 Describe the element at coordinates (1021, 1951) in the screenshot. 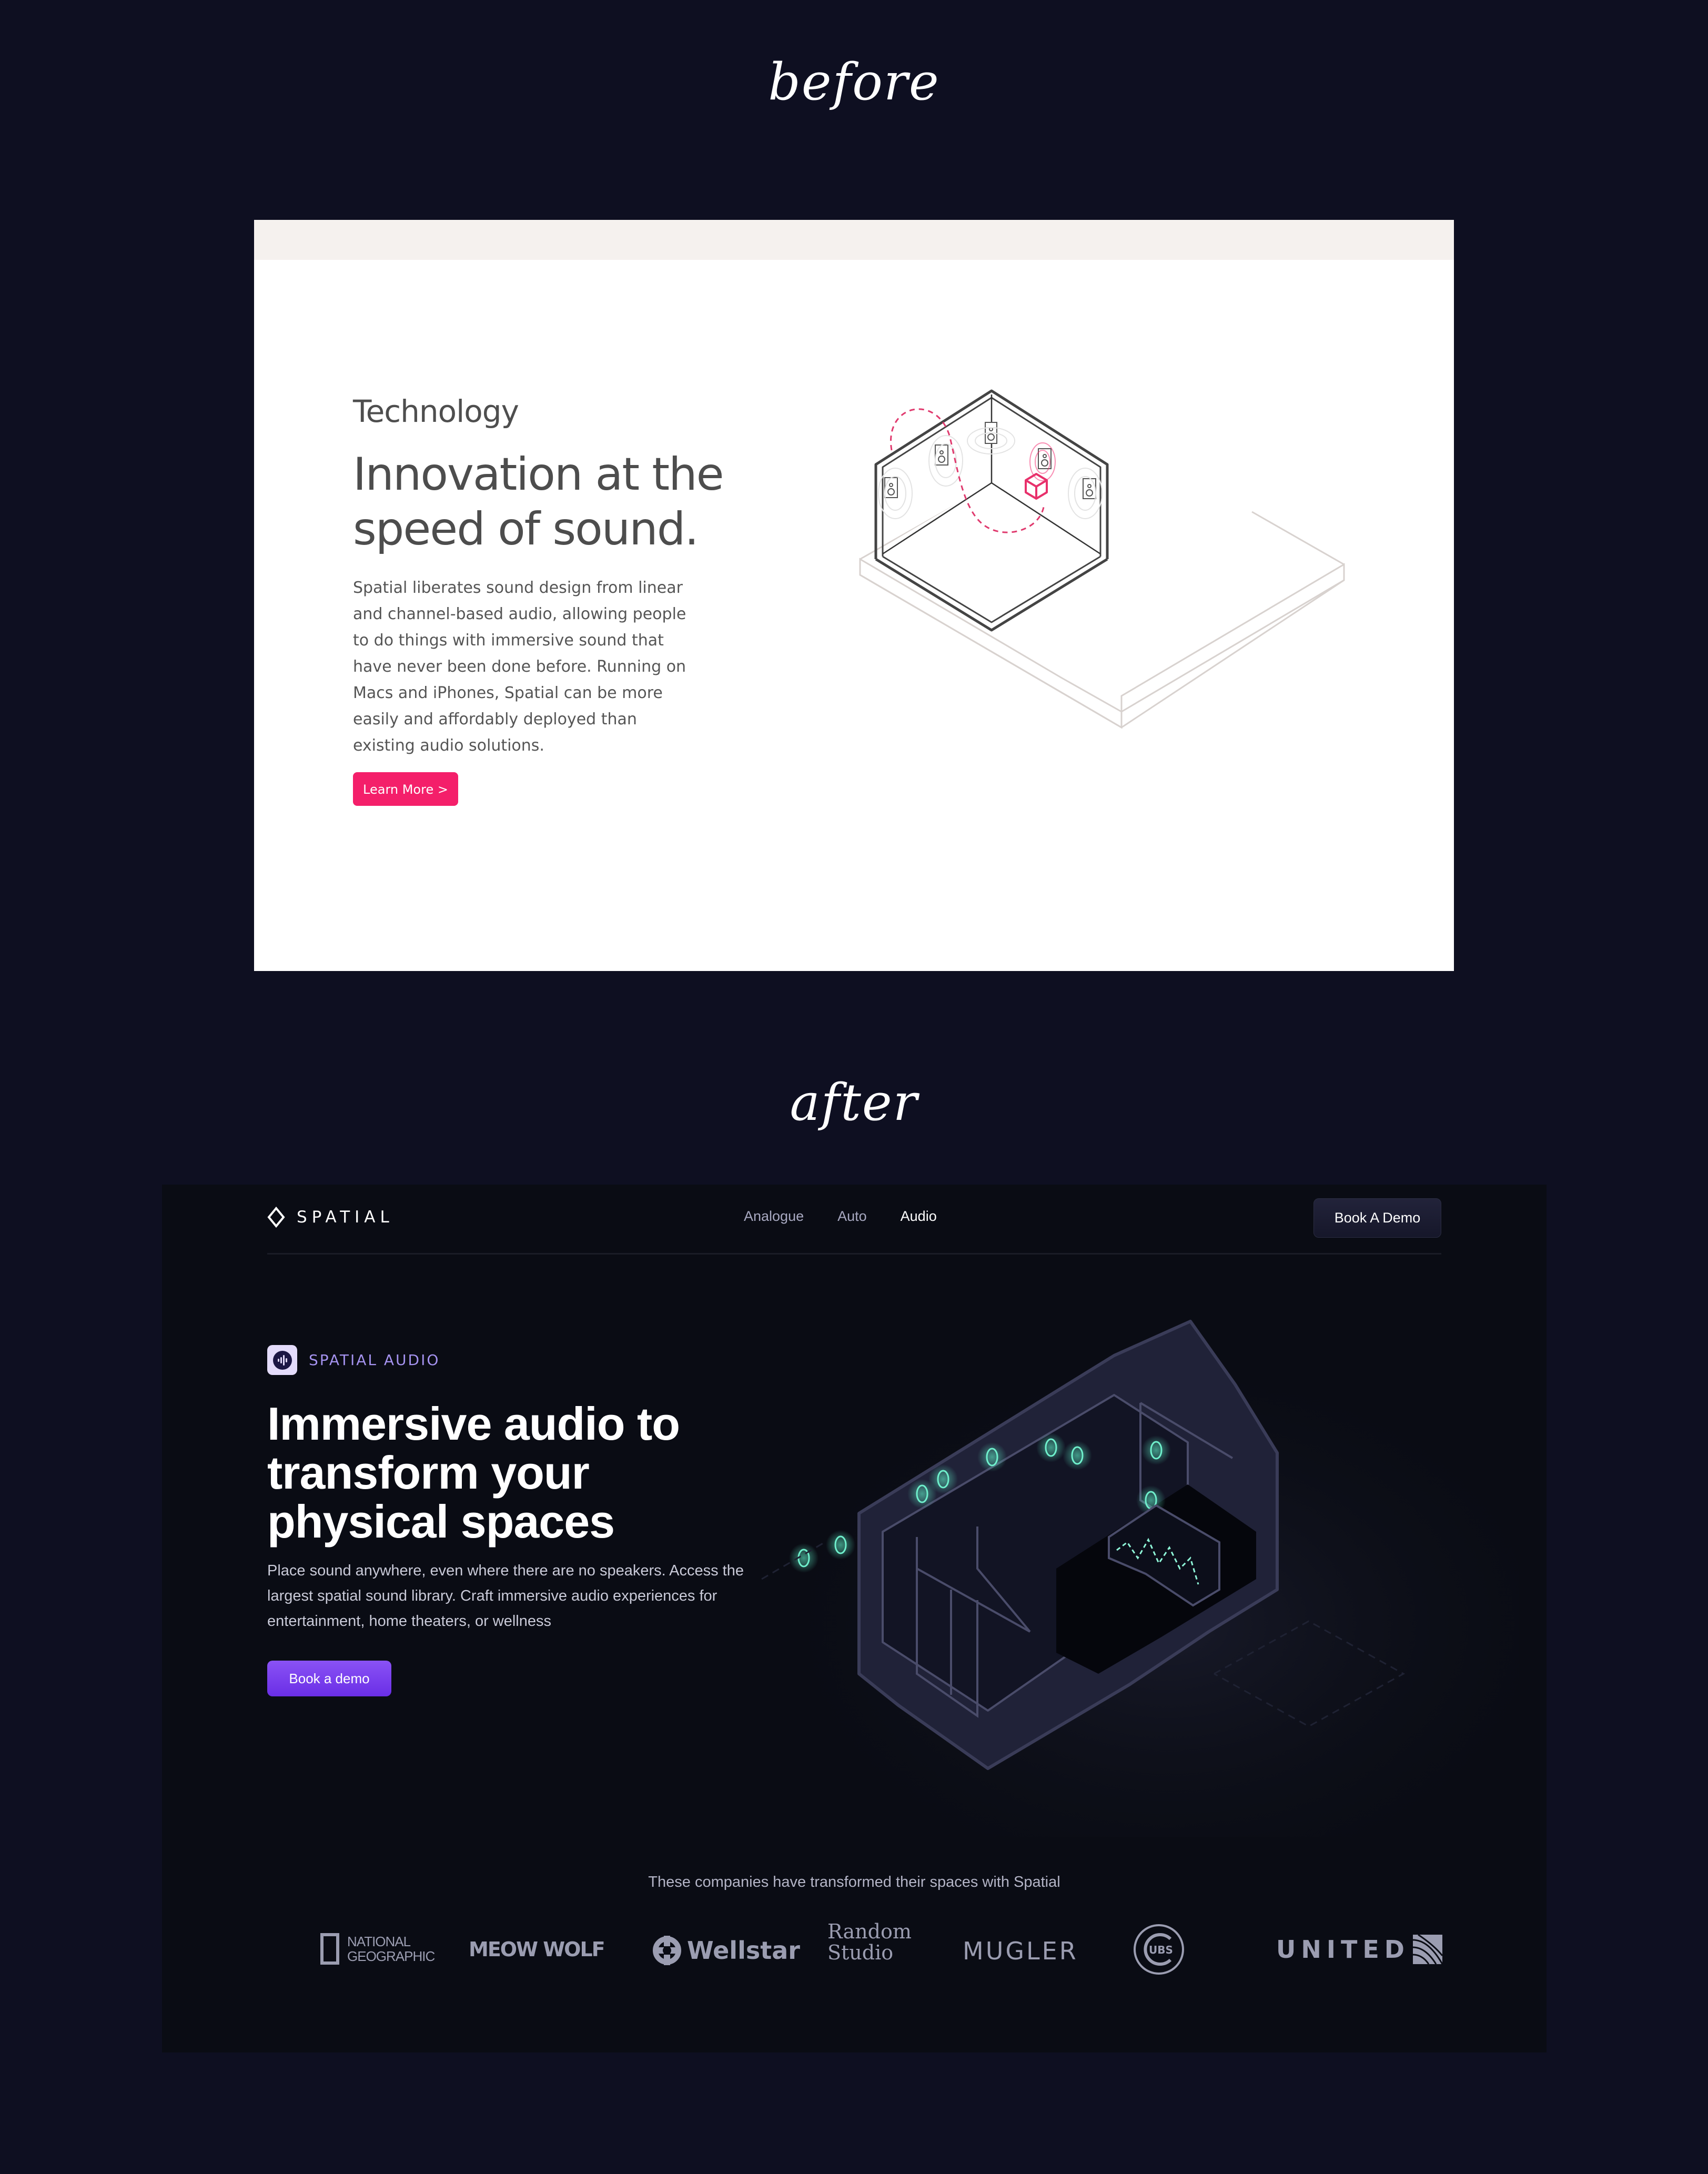

I see `mugler-logo: MUGLER` at that location.